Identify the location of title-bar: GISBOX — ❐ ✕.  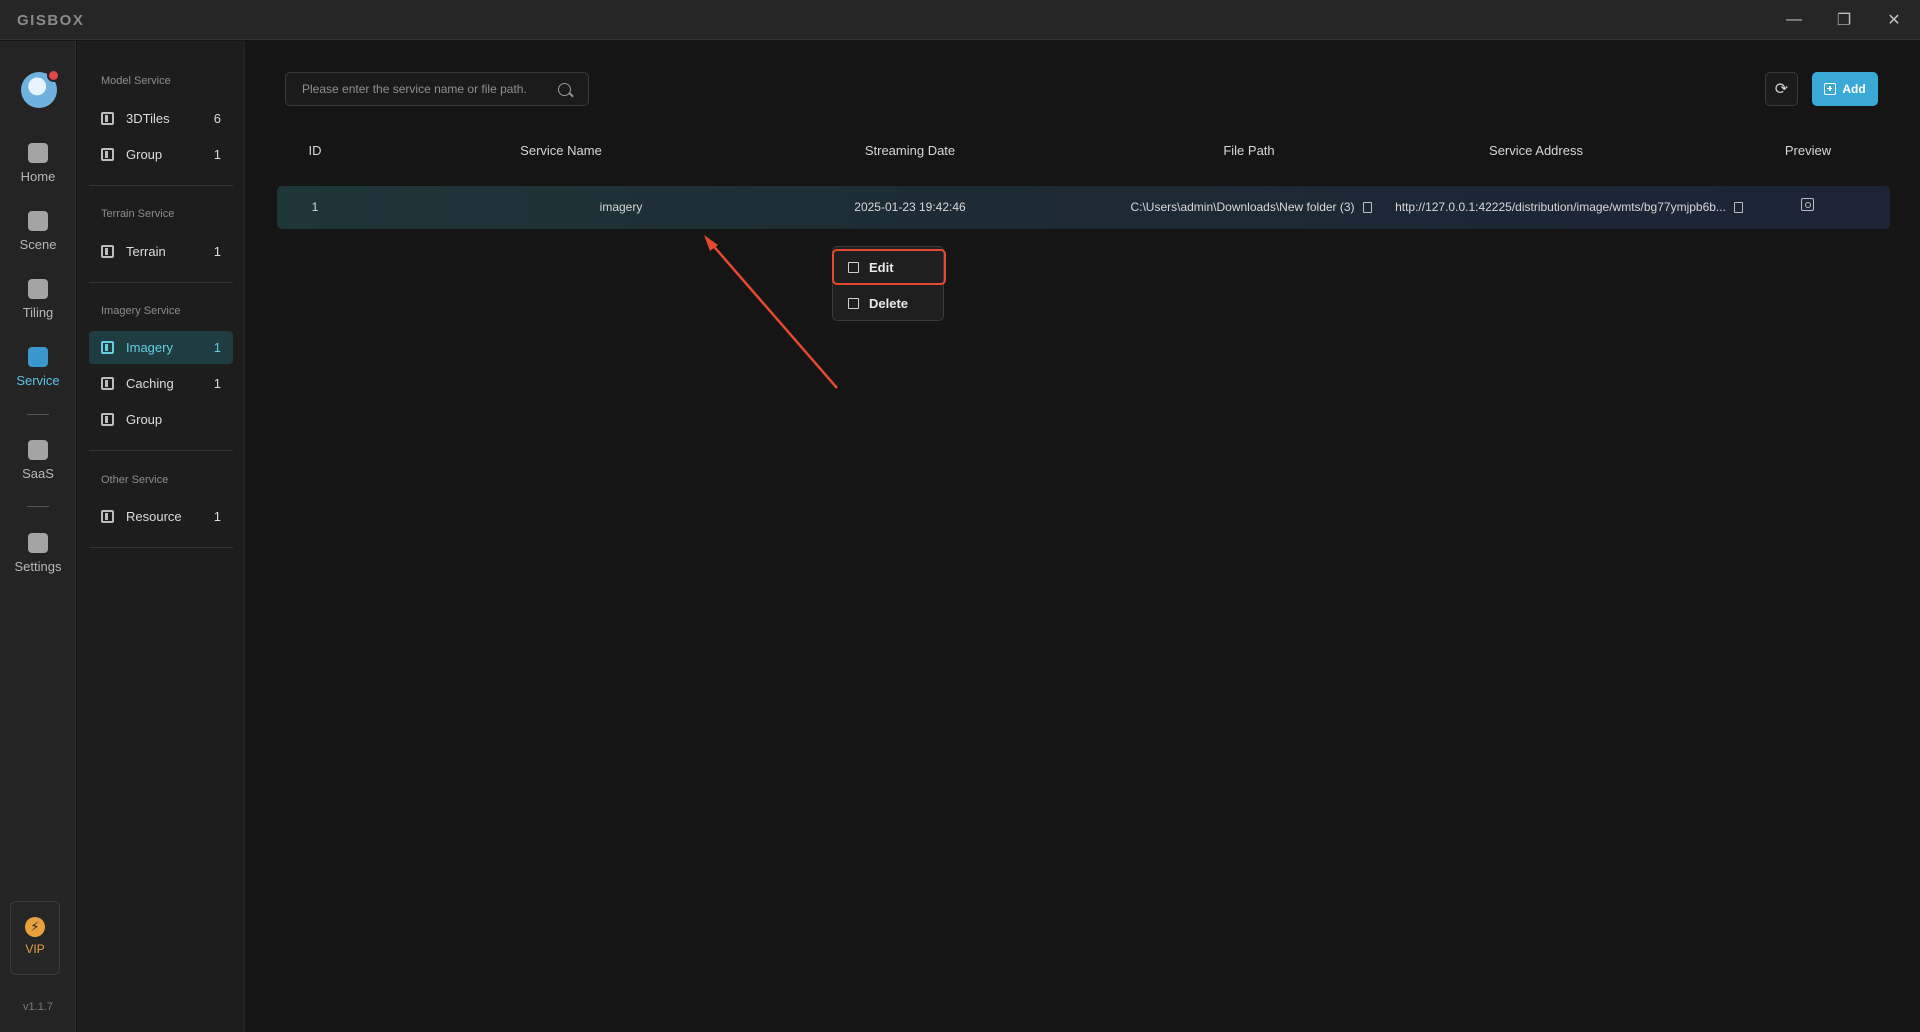
(960, 20).